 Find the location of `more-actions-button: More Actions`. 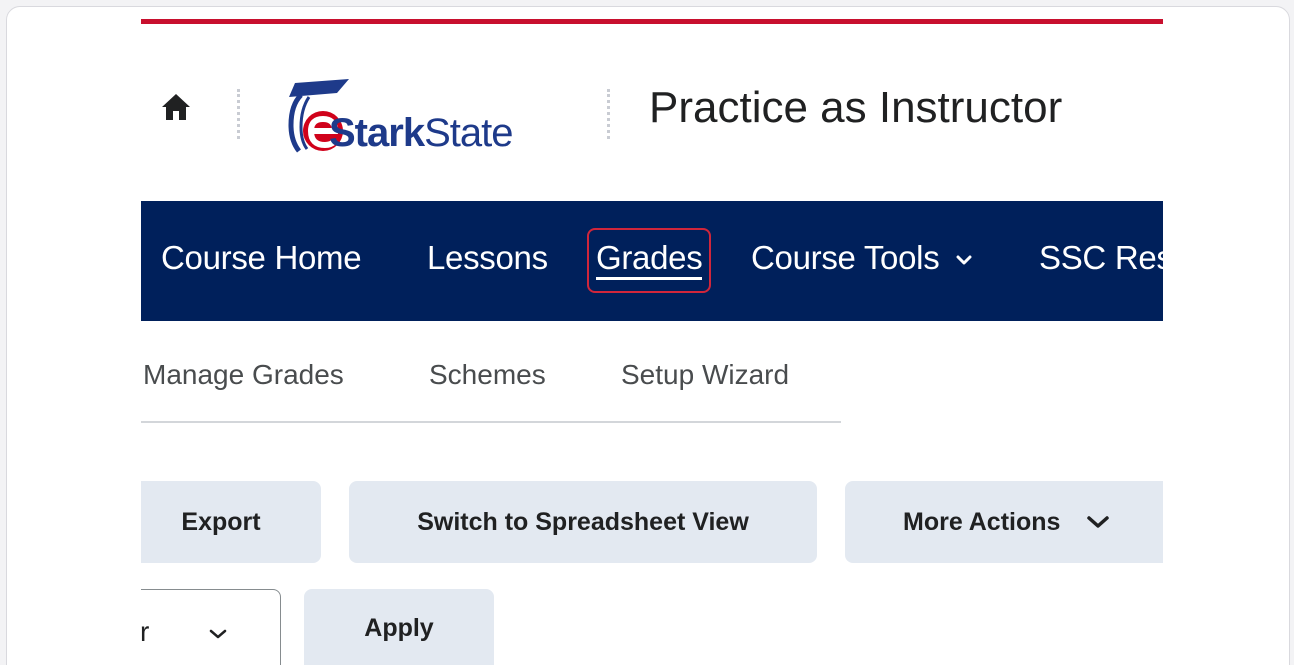

more-actions-button: More Actions is located at coordinates (1004, 522).